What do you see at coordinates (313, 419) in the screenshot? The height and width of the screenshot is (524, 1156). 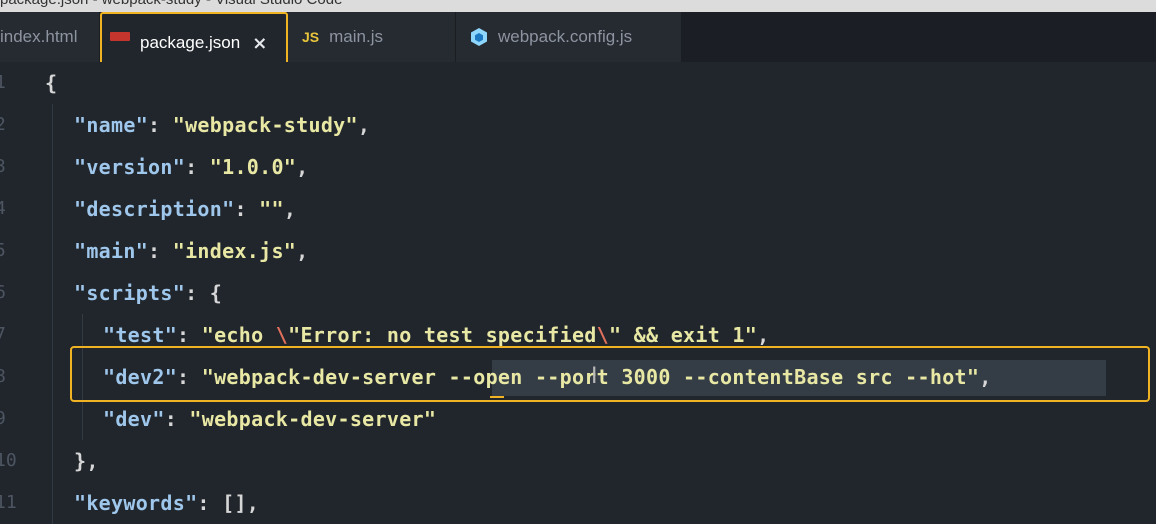 I see `json-value: "webpack-dev-server"` at bounding box center [313, 419].